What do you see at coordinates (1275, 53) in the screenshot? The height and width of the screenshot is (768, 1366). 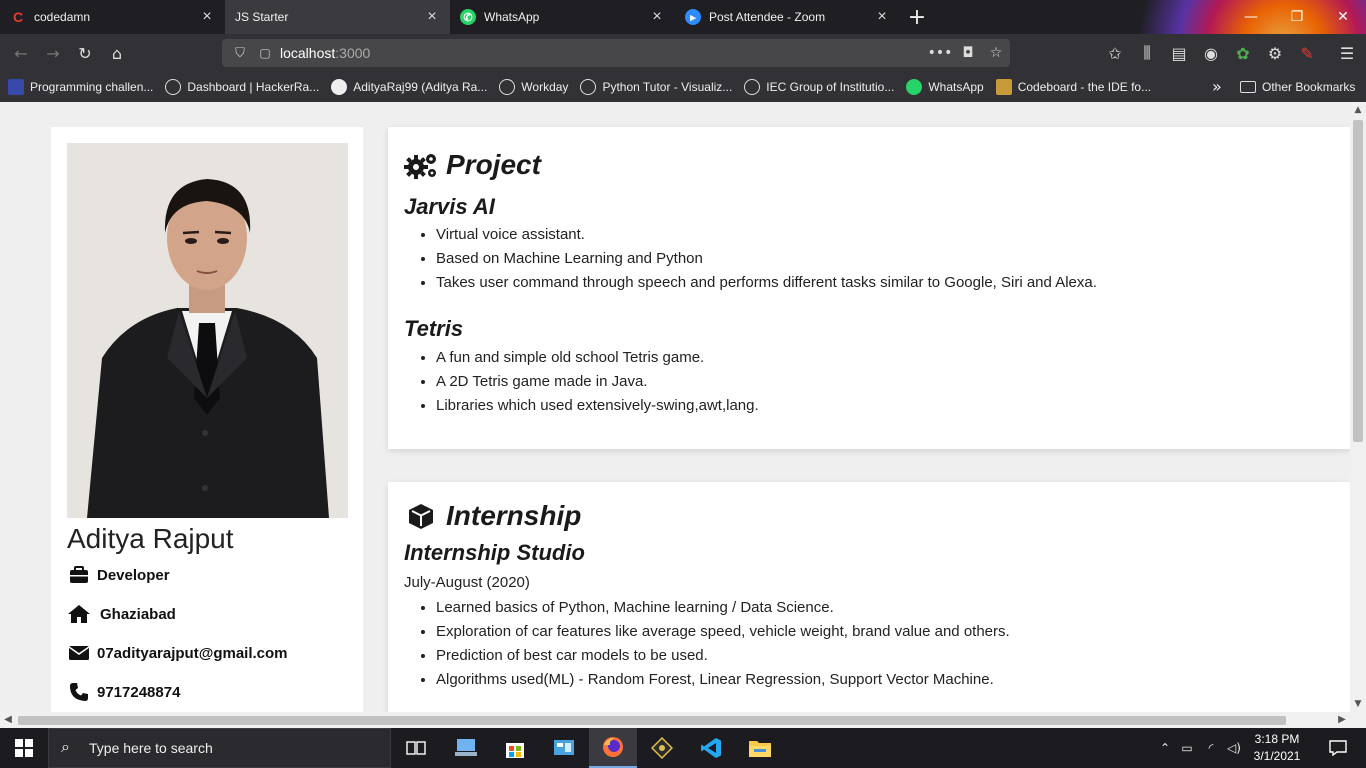 I see `extension-gear-icon: ⚙` at bounding box center [1275, 53].